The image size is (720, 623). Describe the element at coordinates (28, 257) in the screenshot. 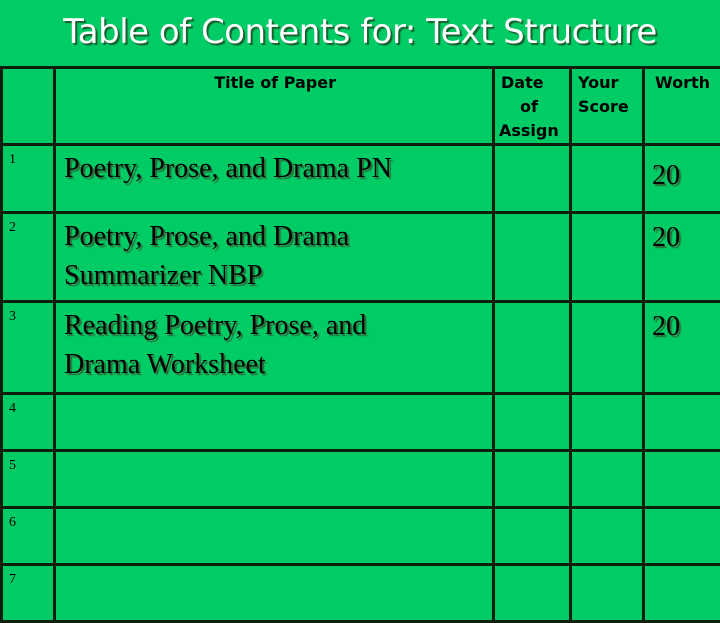

I see `row-number: 2` at that location.